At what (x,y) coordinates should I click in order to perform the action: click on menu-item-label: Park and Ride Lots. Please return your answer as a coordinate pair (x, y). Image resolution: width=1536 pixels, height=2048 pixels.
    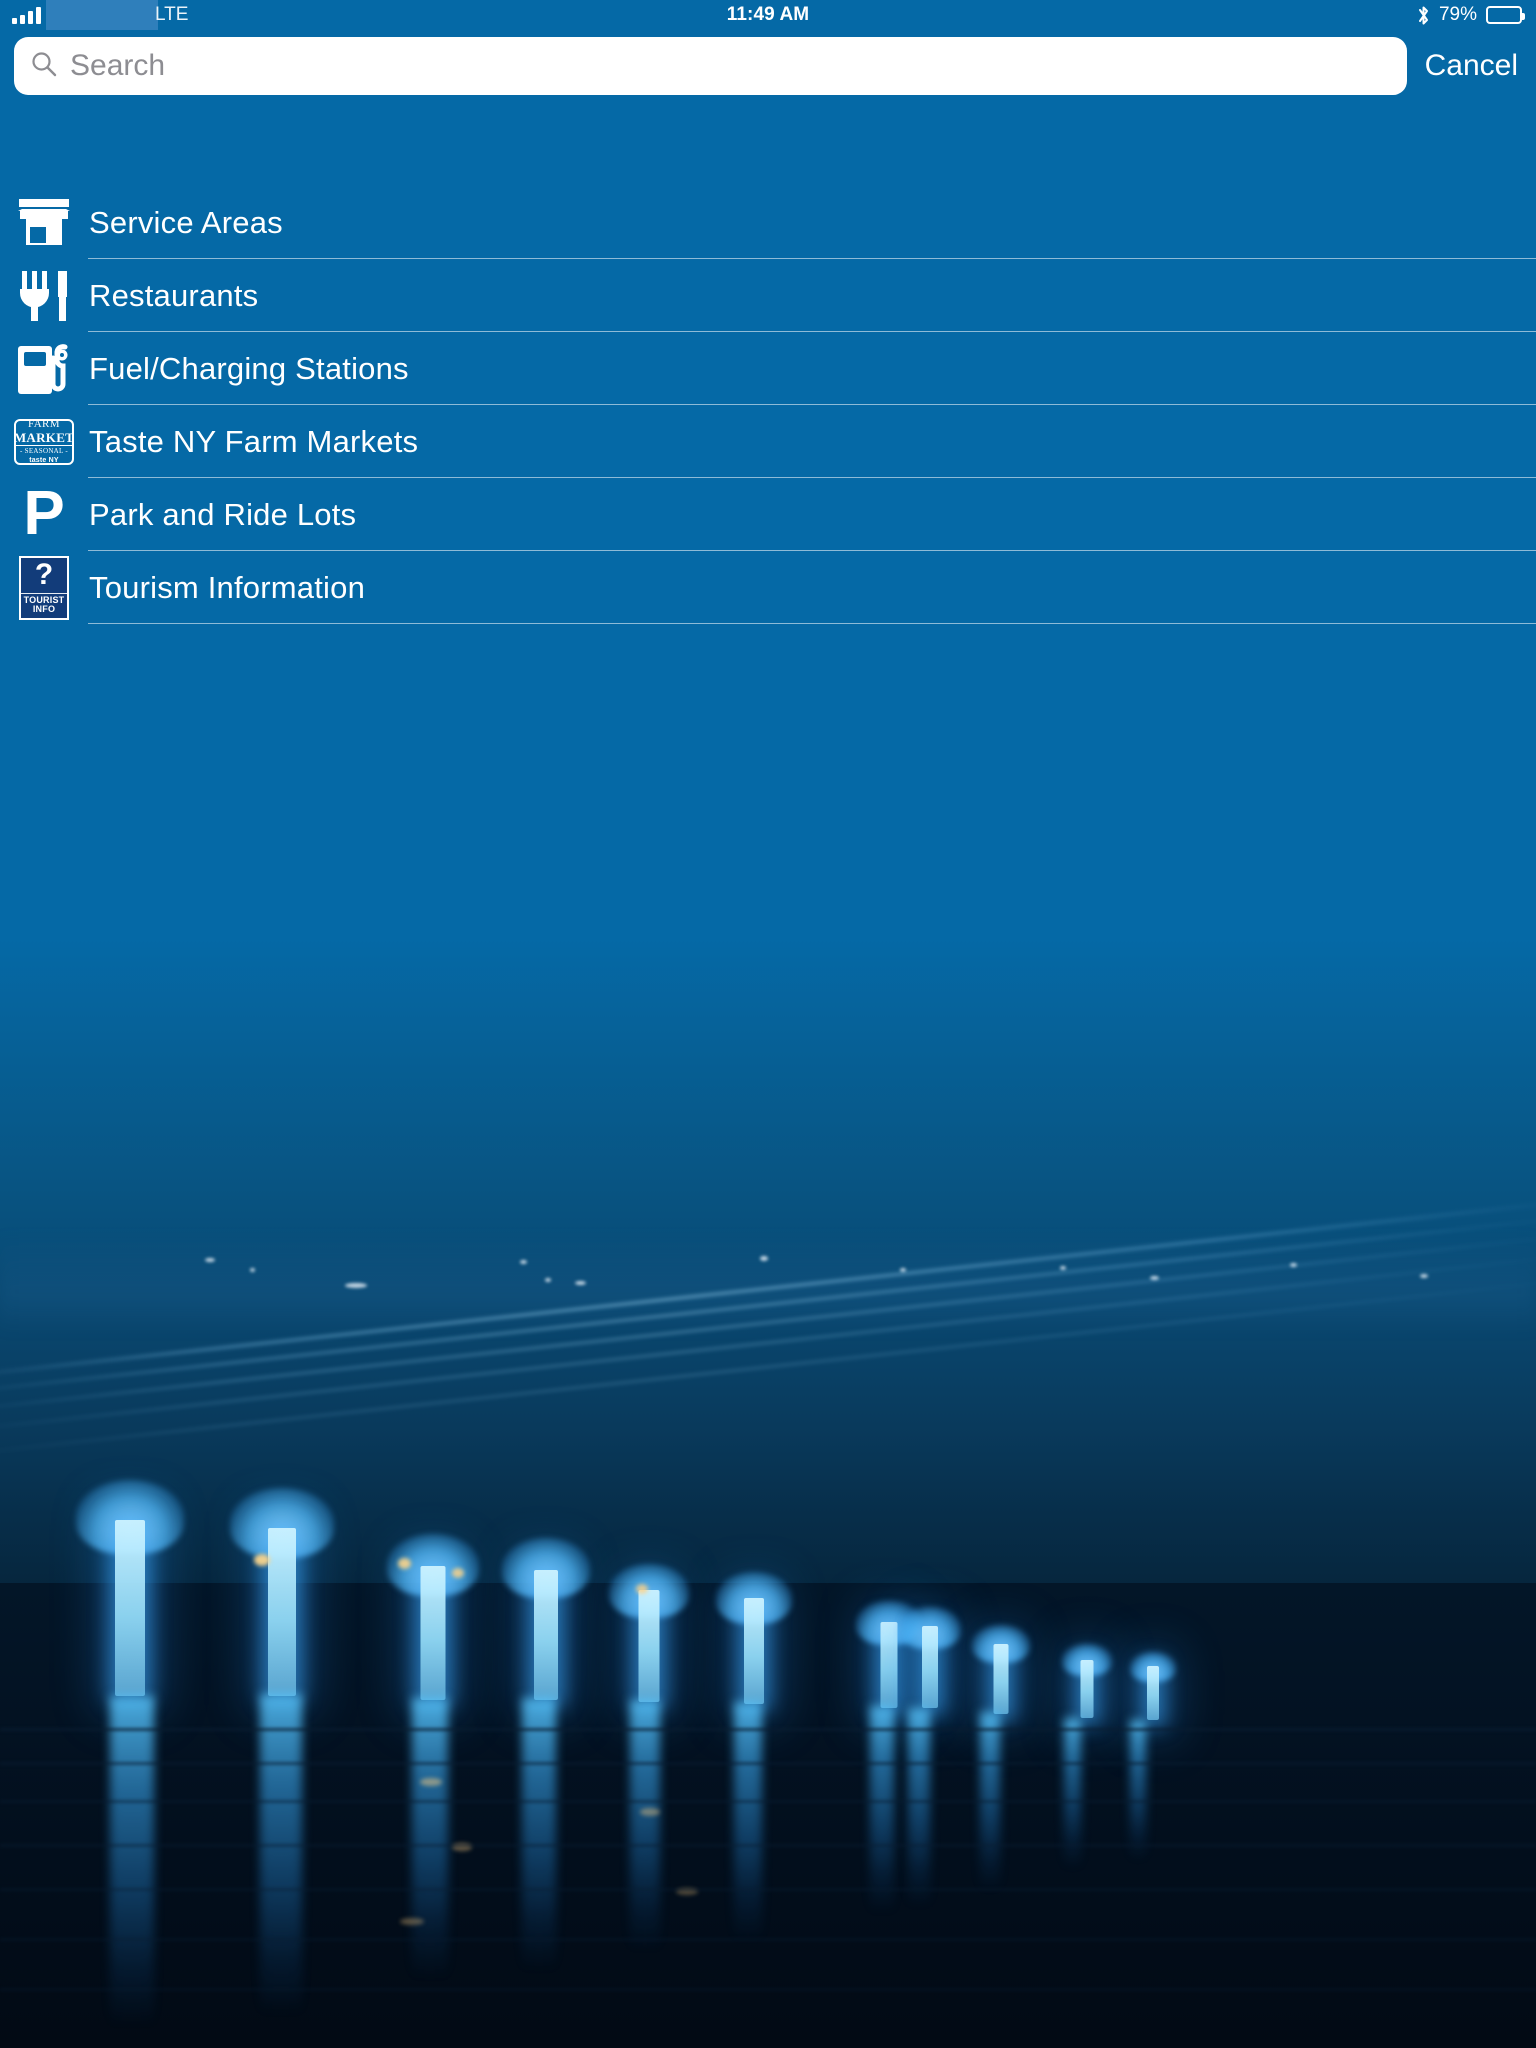
    Looking at the image, I should click on (223, 514).